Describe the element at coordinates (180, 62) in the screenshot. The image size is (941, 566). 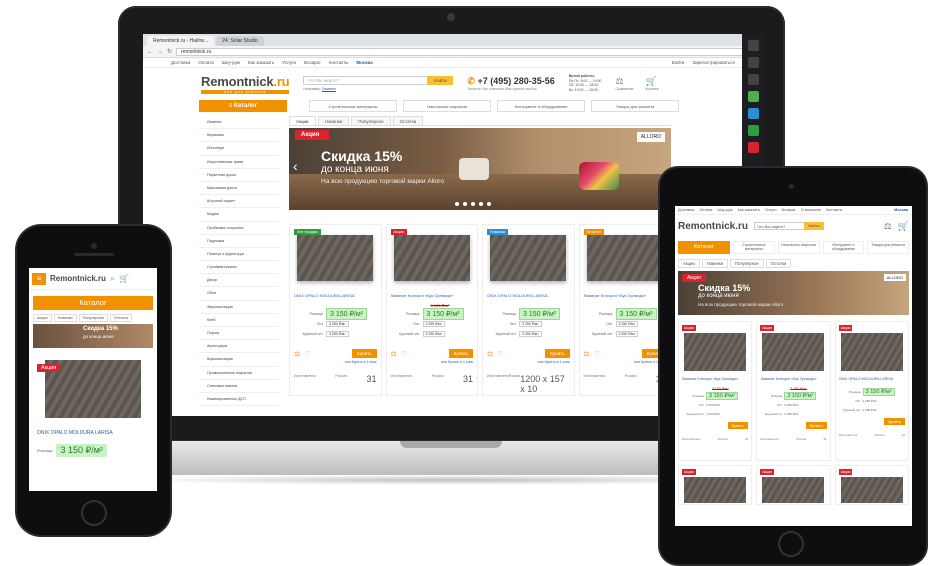
I see `topnav-link: Доставка` at that location.